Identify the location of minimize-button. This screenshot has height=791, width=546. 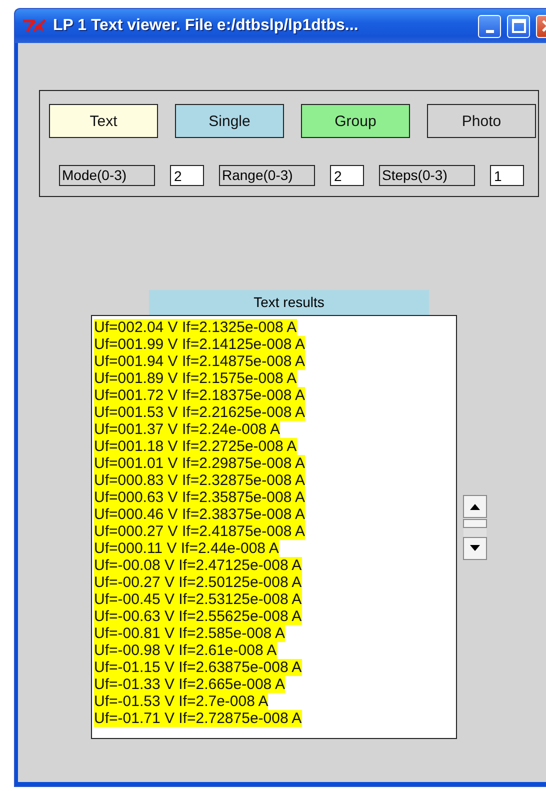
(489, 26).